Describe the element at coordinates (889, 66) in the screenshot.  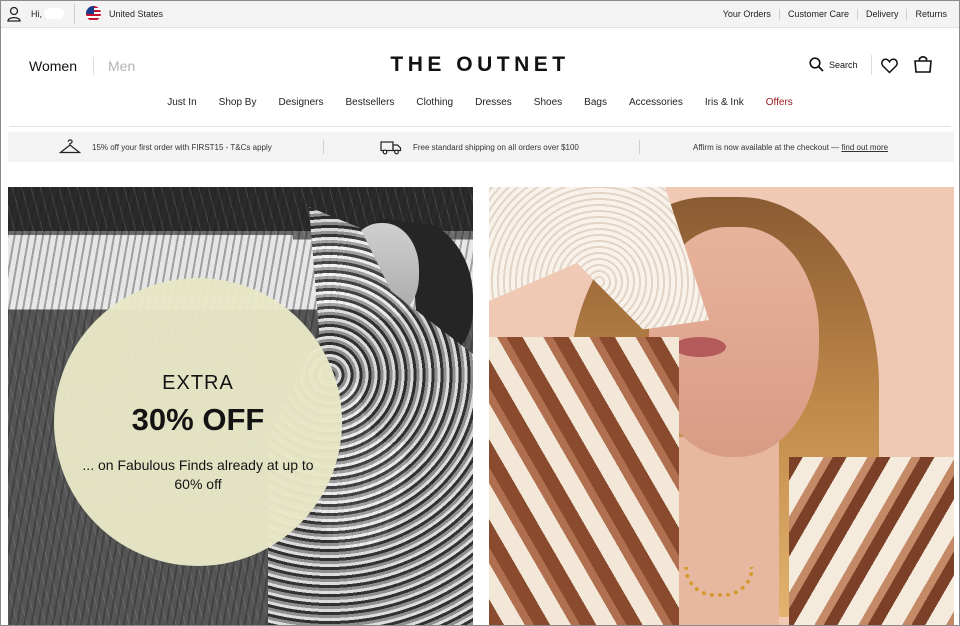
I see `heart-icon` at that location.